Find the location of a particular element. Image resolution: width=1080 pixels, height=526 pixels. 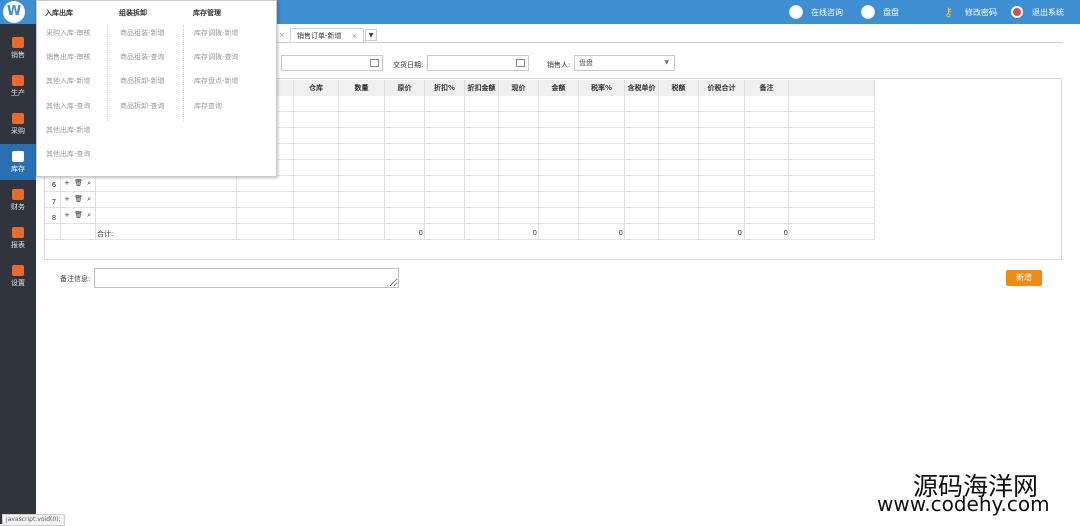

calendar-icon is located at coordinates (520, 63).